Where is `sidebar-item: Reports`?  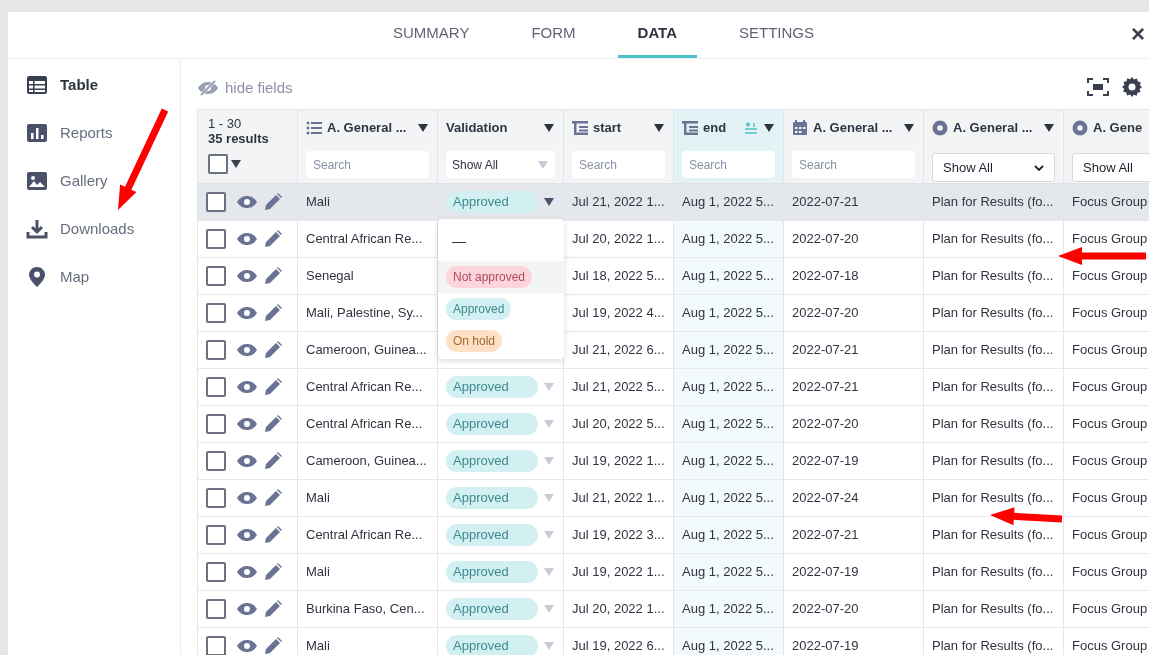 sidebar-item: Reports is located at coordinates (103, 133).